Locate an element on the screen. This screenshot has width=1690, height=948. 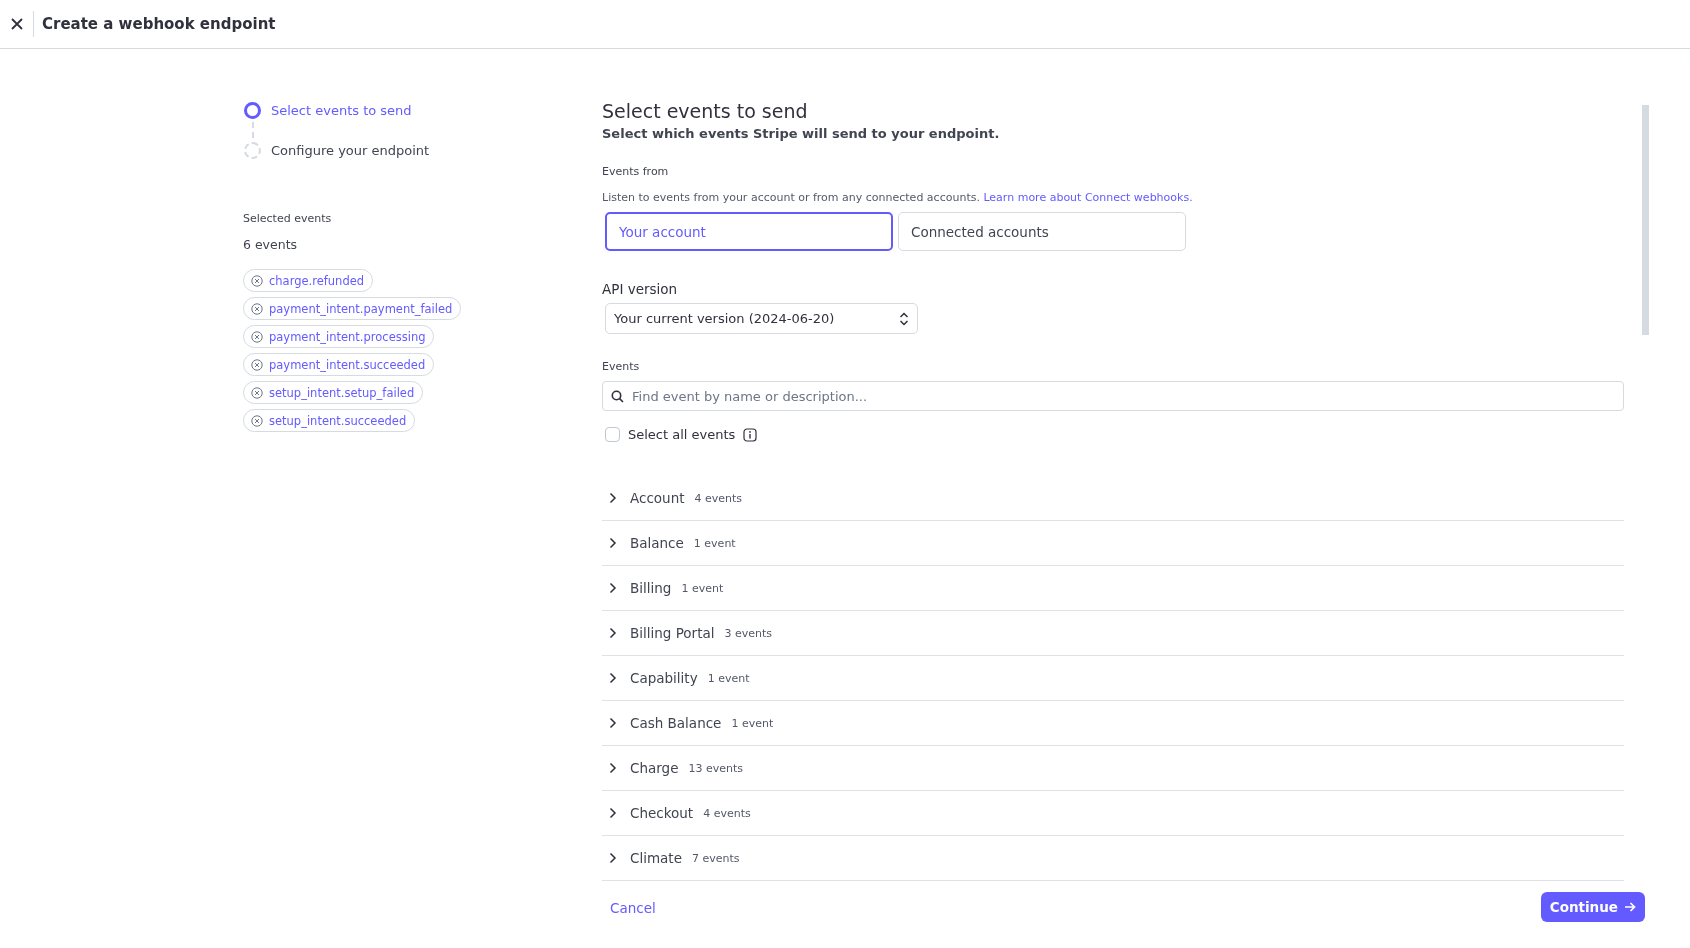
event-name: setup_intent.setup_failed is located at coordinates (342, 392).